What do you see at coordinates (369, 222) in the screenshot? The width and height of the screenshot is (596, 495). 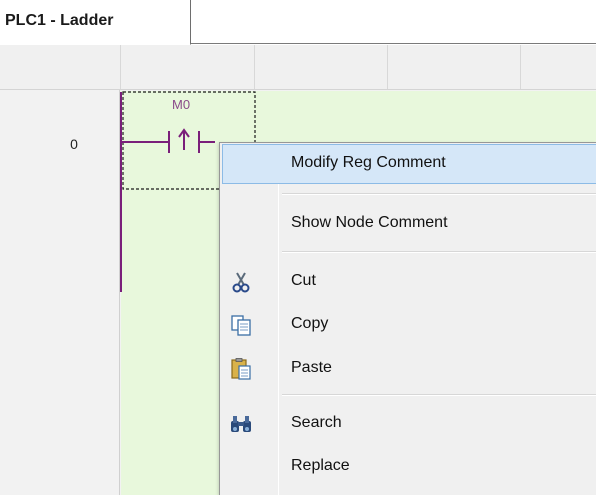 I see `menu-item-label: Show Node Comment` at bounding box center [369, 222].